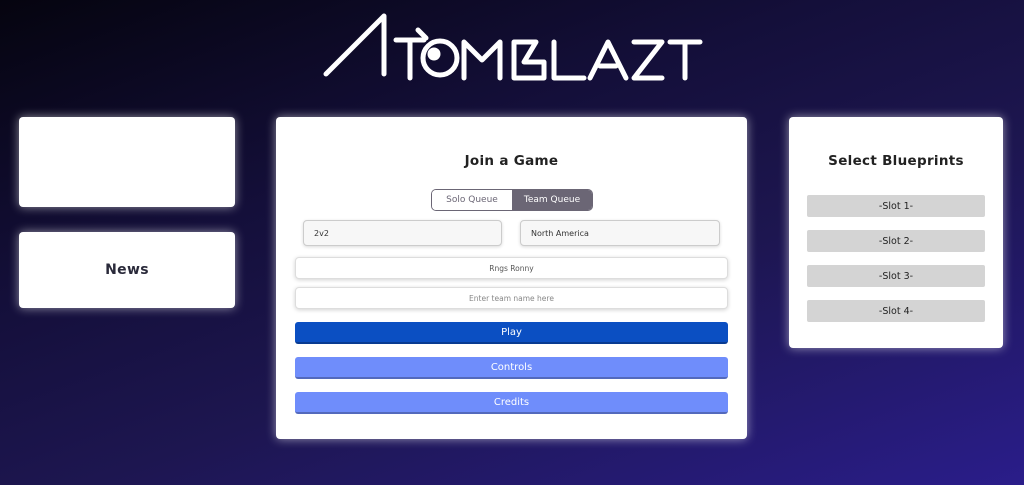 The width and height of the screenshot is (1024, 485). Describe the element at coordinates (402, 233) in the screenshot. I see `game-mode-select: 2v2` at that location.